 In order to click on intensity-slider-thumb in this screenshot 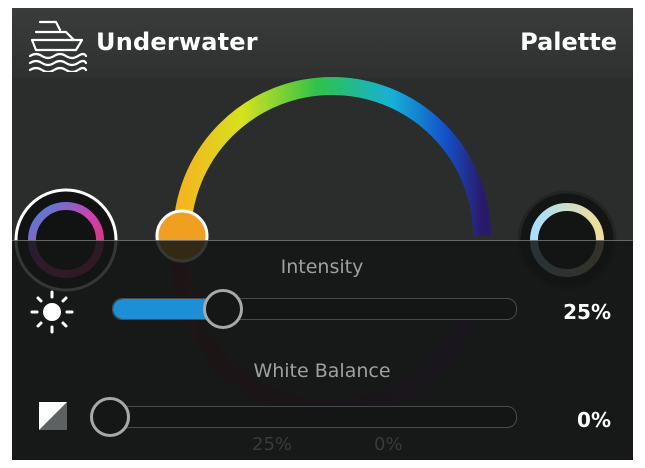, I will do `click(223, 309)`.